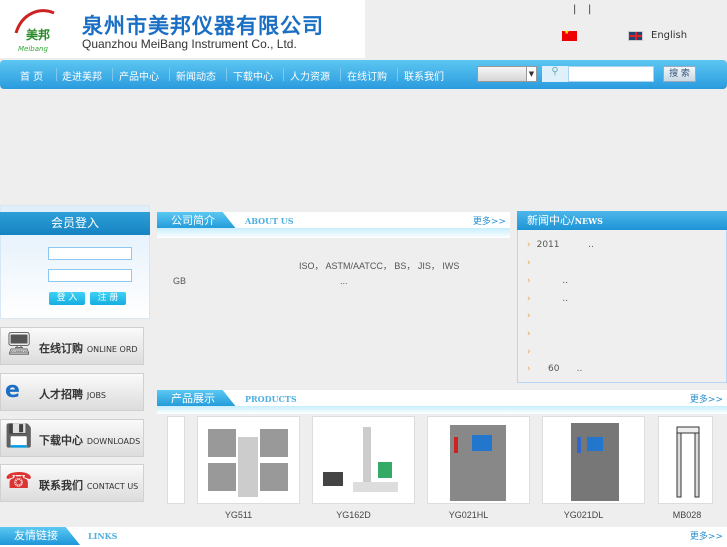 The height and width of the screenshot is (547, 727). I want to click on telephone-icon: ☎, so click(19, 481).